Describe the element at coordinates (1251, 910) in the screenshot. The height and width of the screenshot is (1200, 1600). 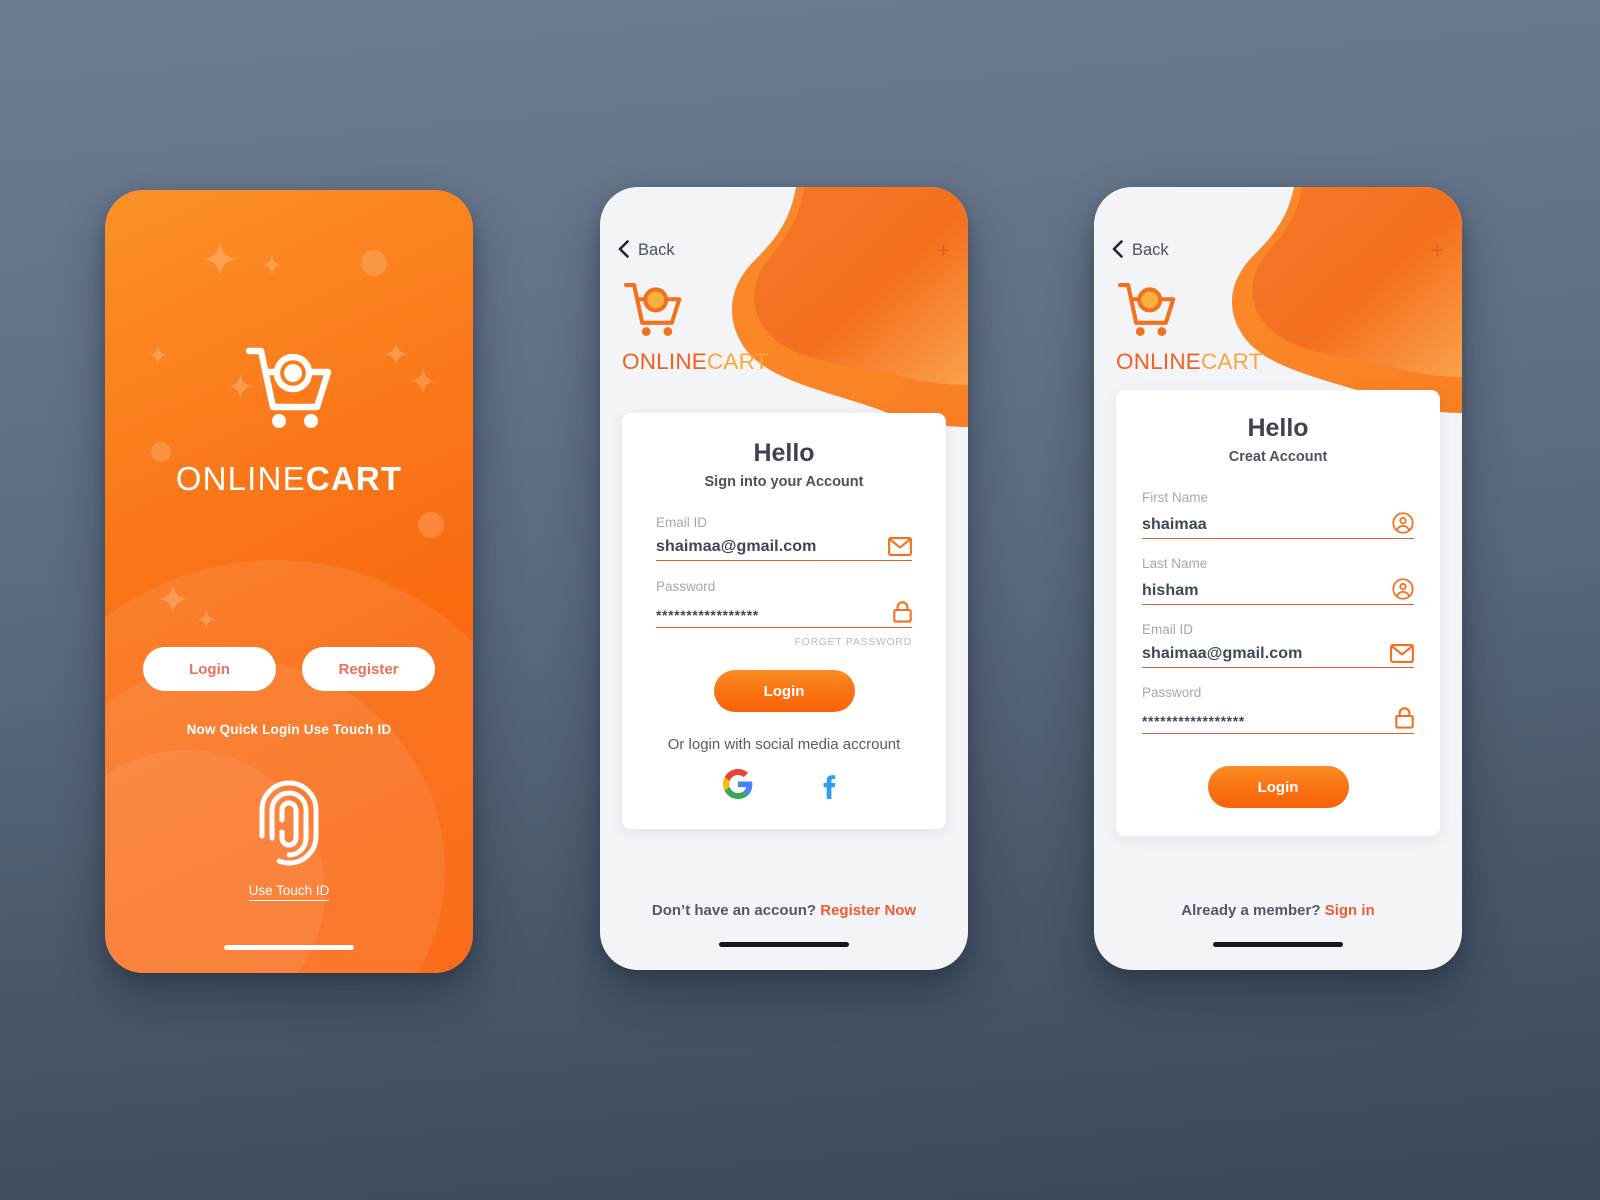
I see `footer-text: Already a member?` at that location.